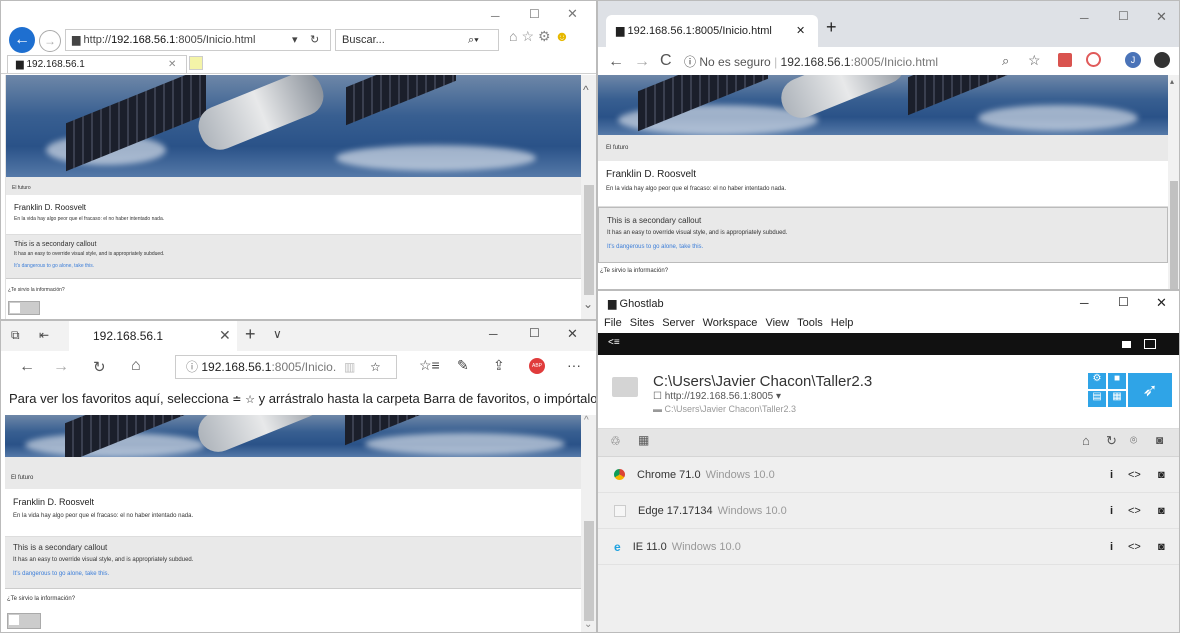 The width and height of the screenshot is (1180, 633). I want to click on notes-pen-icon: ✎, so click(463, 365).